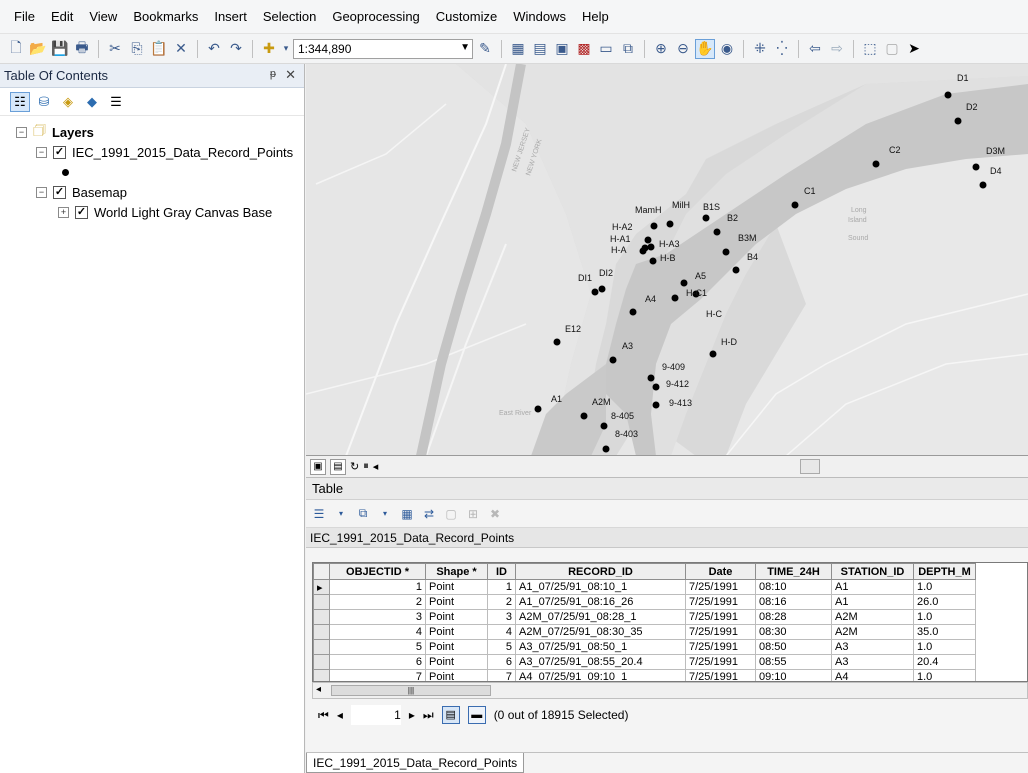 This screenshot has height=773, width=1028. I want to click on table-cell: 3, so click(501, 617).